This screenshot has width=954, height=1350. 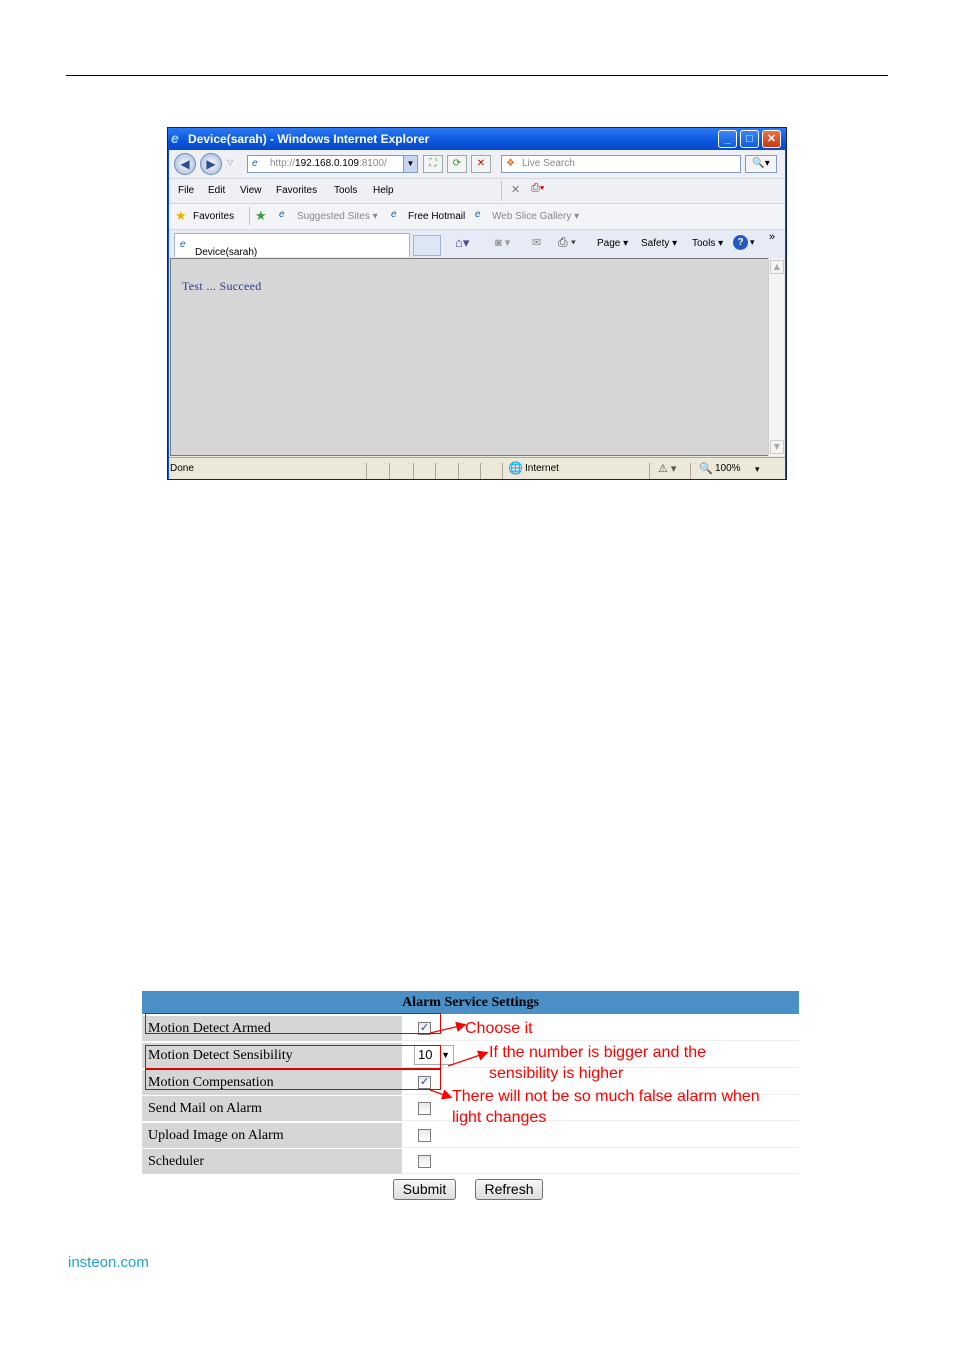 What do you see at coordinates (468, 1058) in the screenshot?
I see `arrow-sensibility` at bounding box center [468, 1058].